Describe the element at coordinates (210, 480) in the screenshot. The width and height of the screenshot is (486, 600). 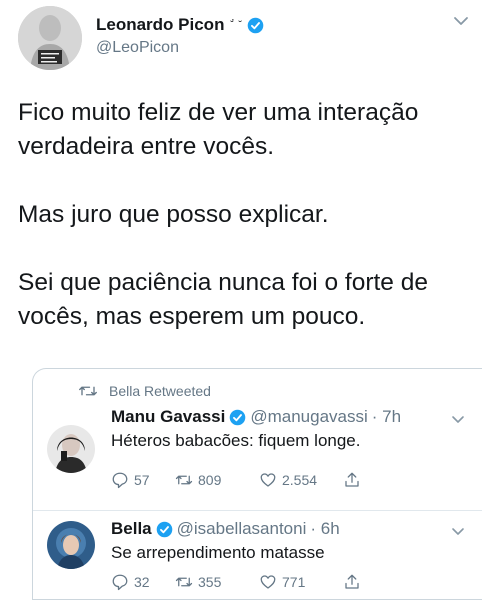
I see `retweet-count: 809` at that location.